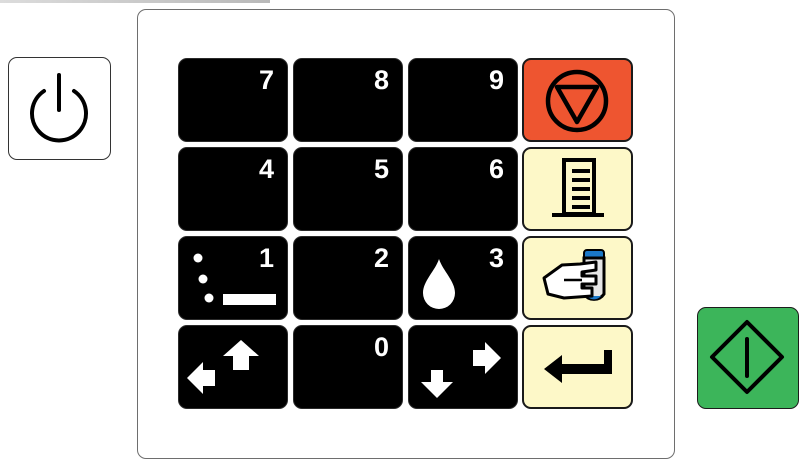 The image size is (806, 459). I want to click on arrows-left-up-button, so click(233, 367).